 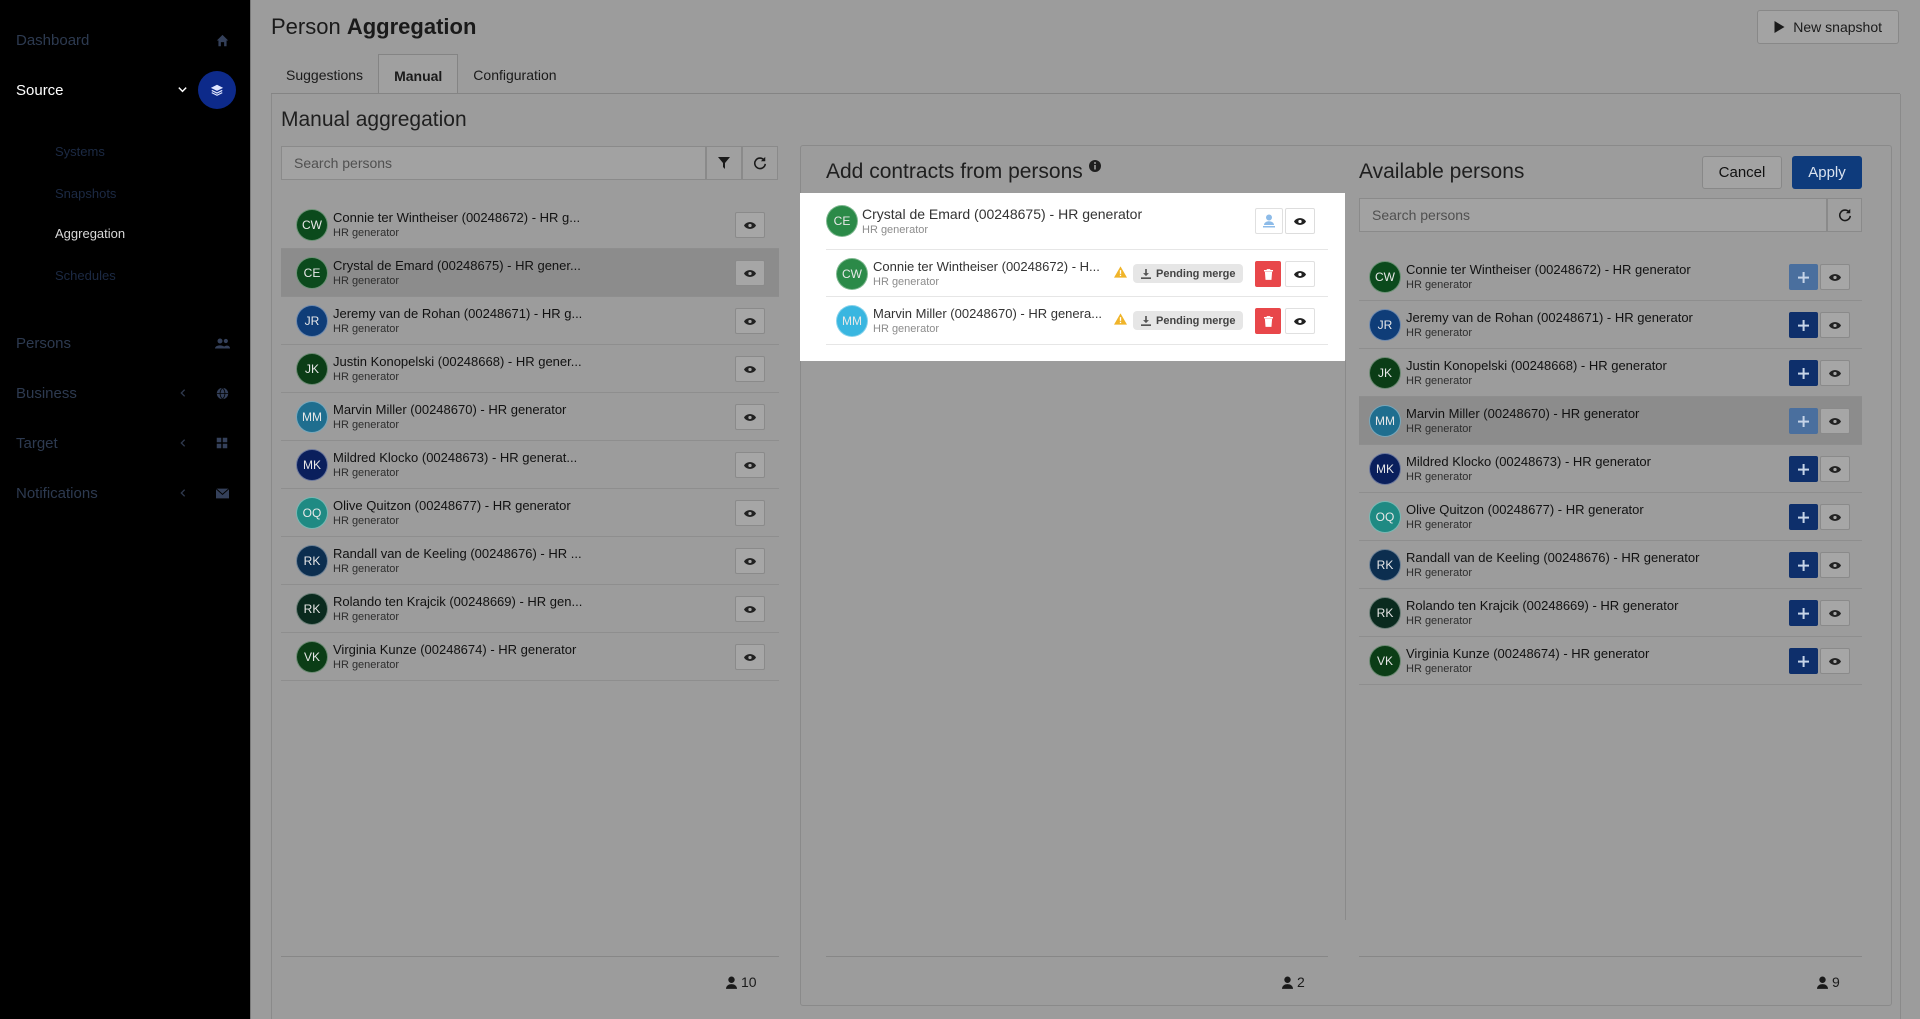 I want to click on download-icon, so click(x=1146, y=320).